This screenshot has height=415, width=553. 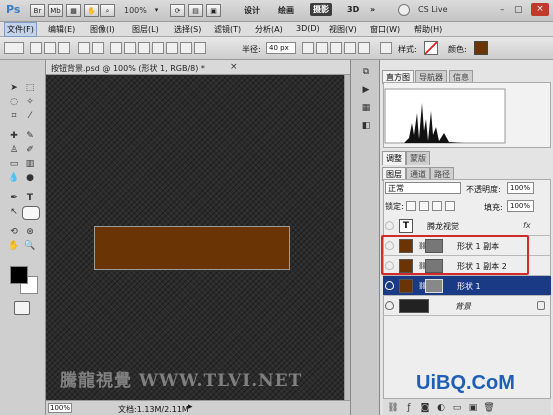 What do you see at coordinates (386, 48) in the screenshot?
I see `link-icon` at bounding box center [386, 48].